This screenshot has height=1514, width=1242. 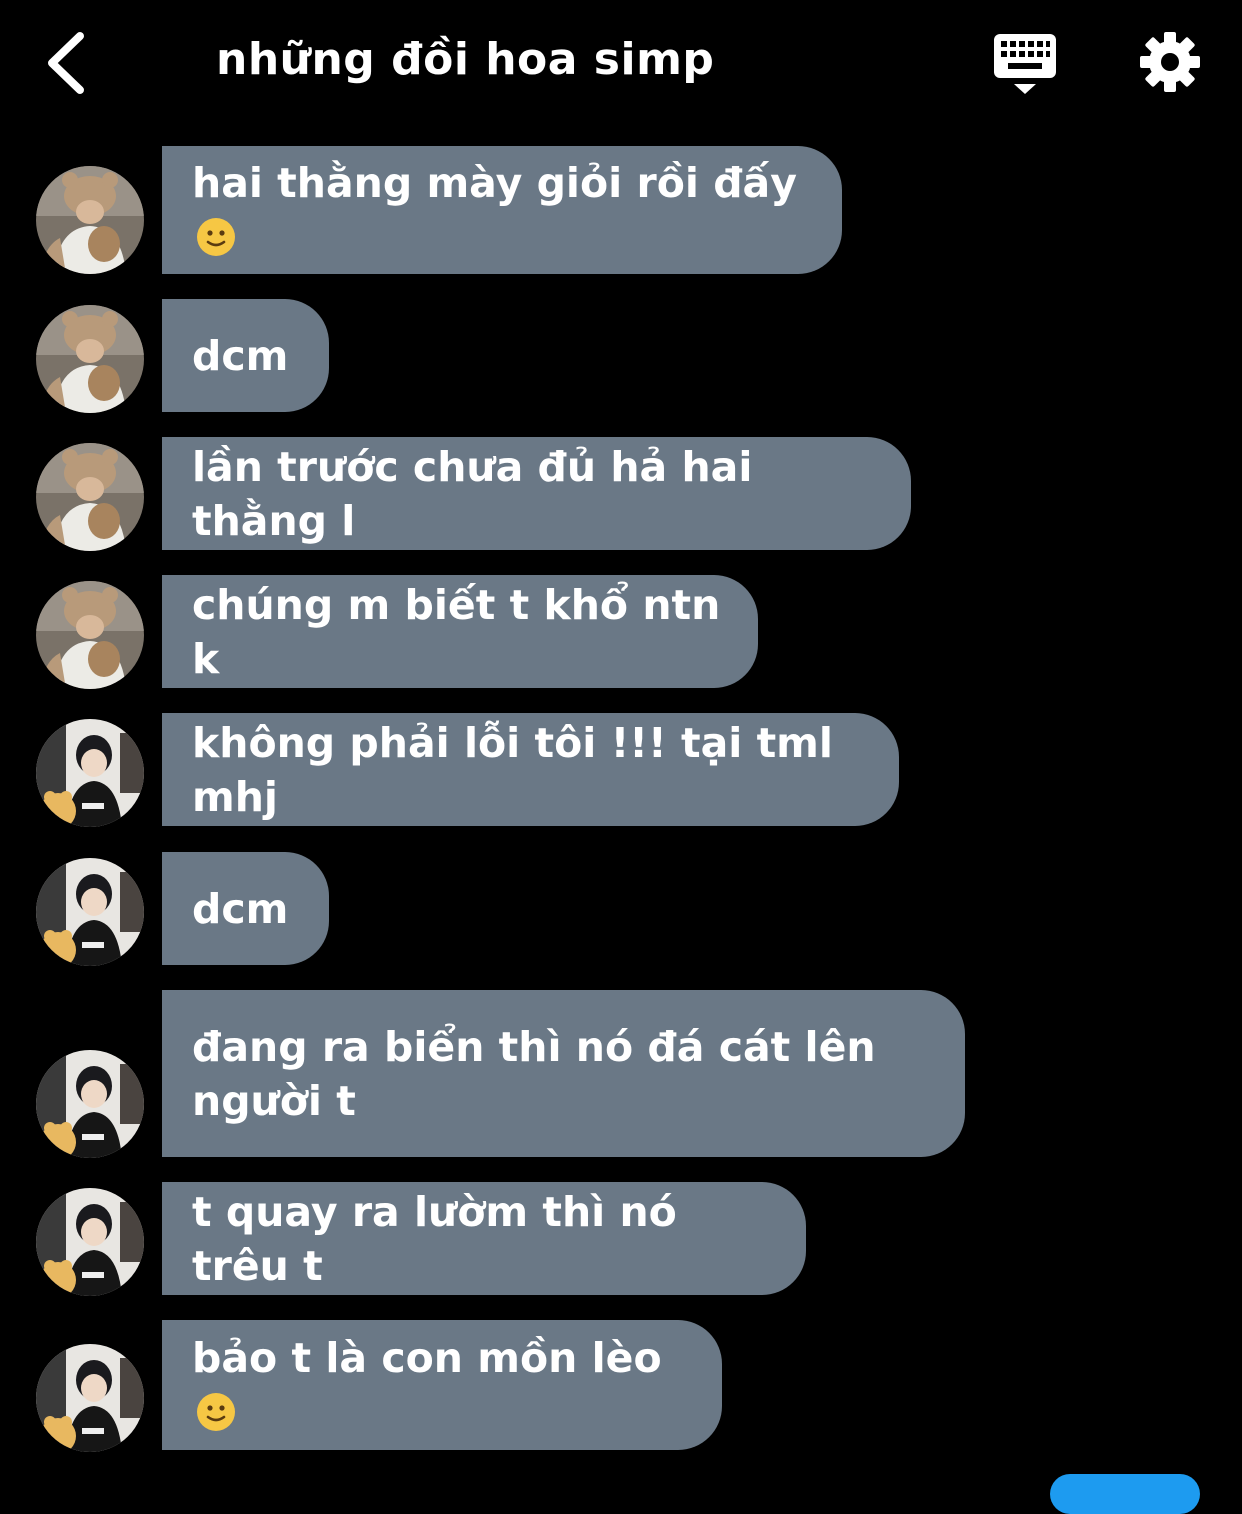 I want to click on message-row: t quay ra lườm thì nó trêu t, so click(x=621, y=1239).